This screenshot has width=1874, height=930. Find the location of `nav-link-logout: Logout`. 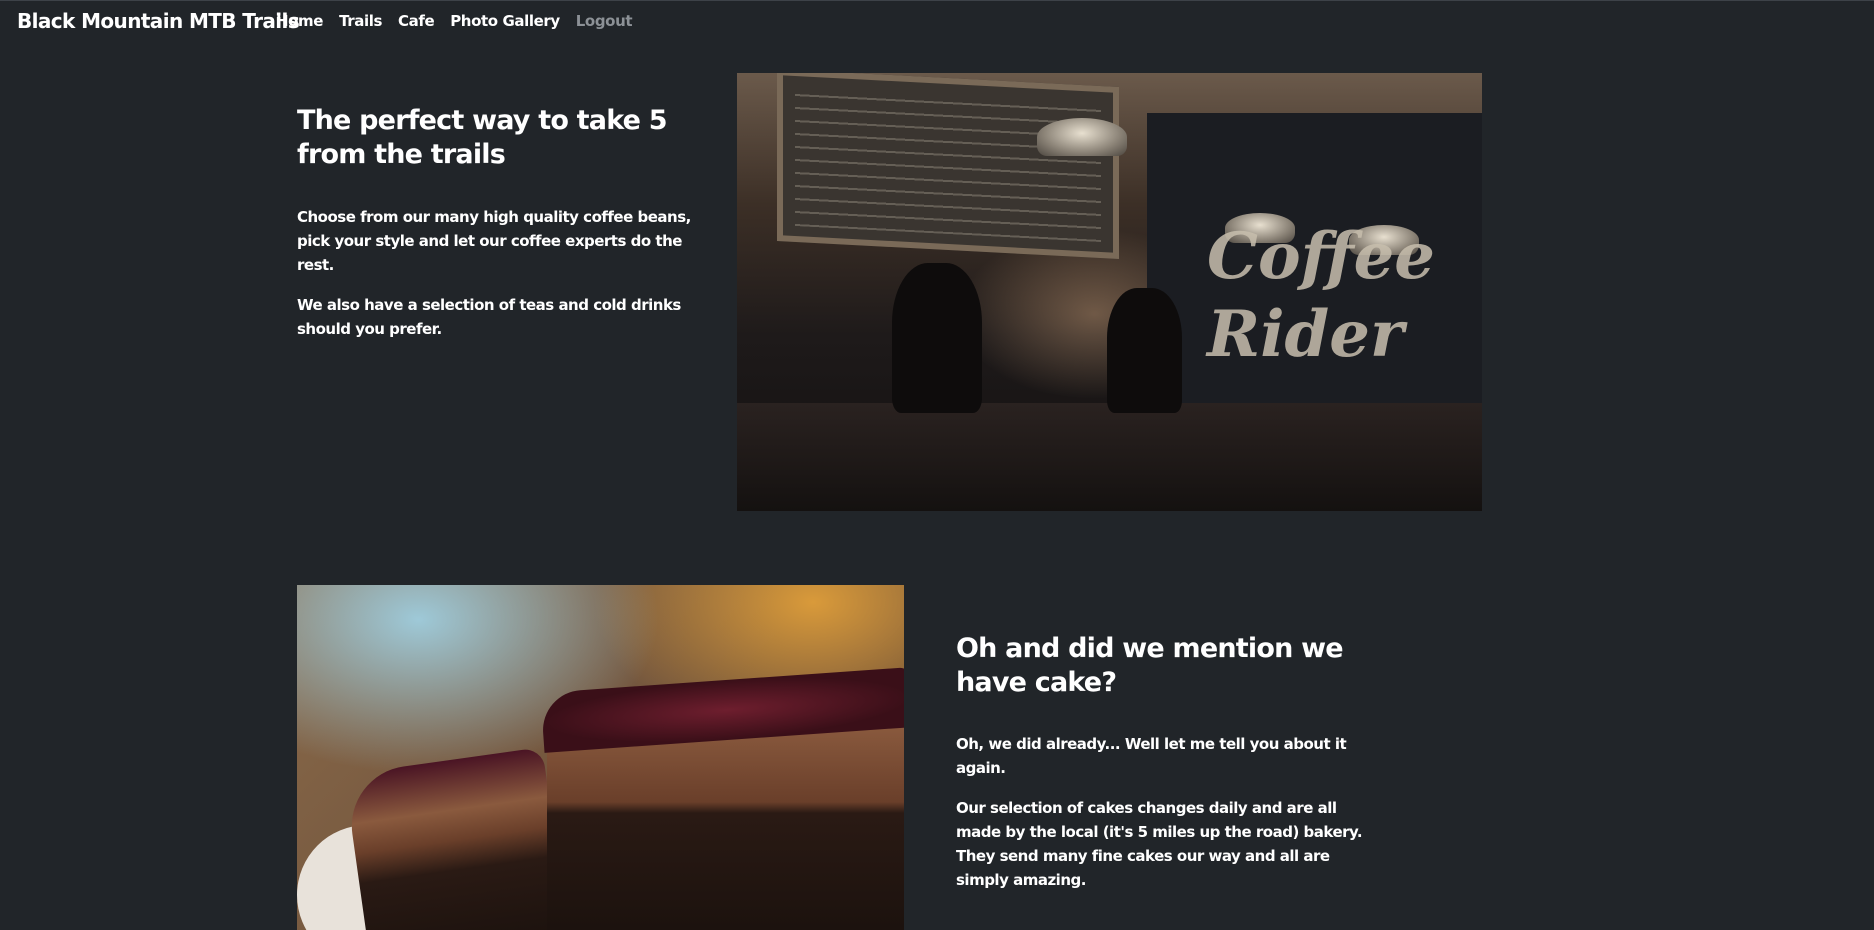

nav-link-logout: Logout is located at coordinates (604, 21).